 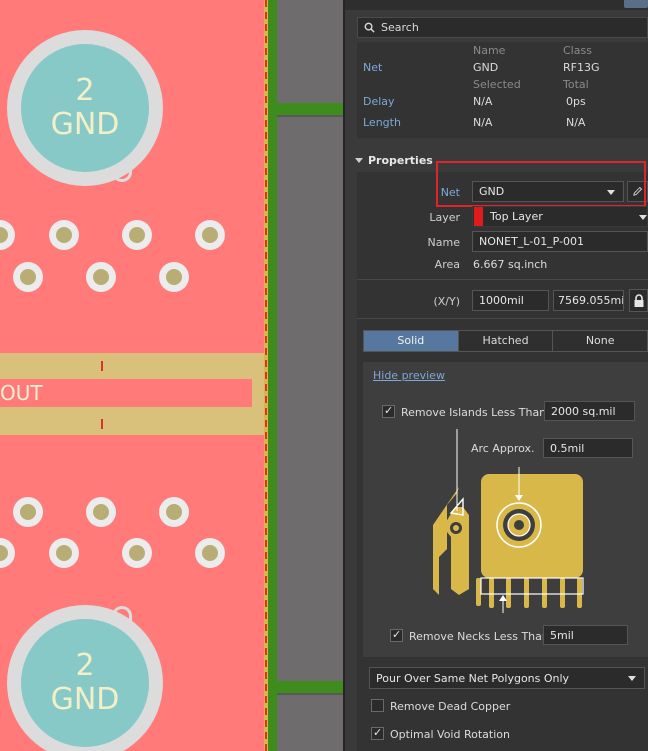 I want to click on pad-gnd-bottom: 2 GND, so click(x=85, y=678).